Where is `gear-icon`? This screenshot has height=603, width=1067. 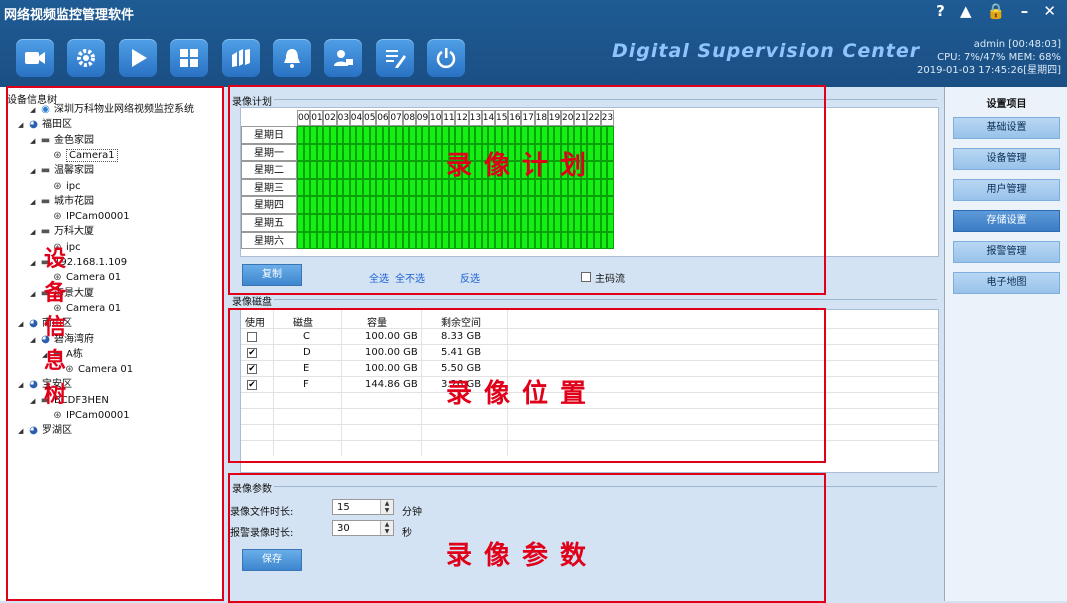
gear-icon is located at coordinates (86, 58).